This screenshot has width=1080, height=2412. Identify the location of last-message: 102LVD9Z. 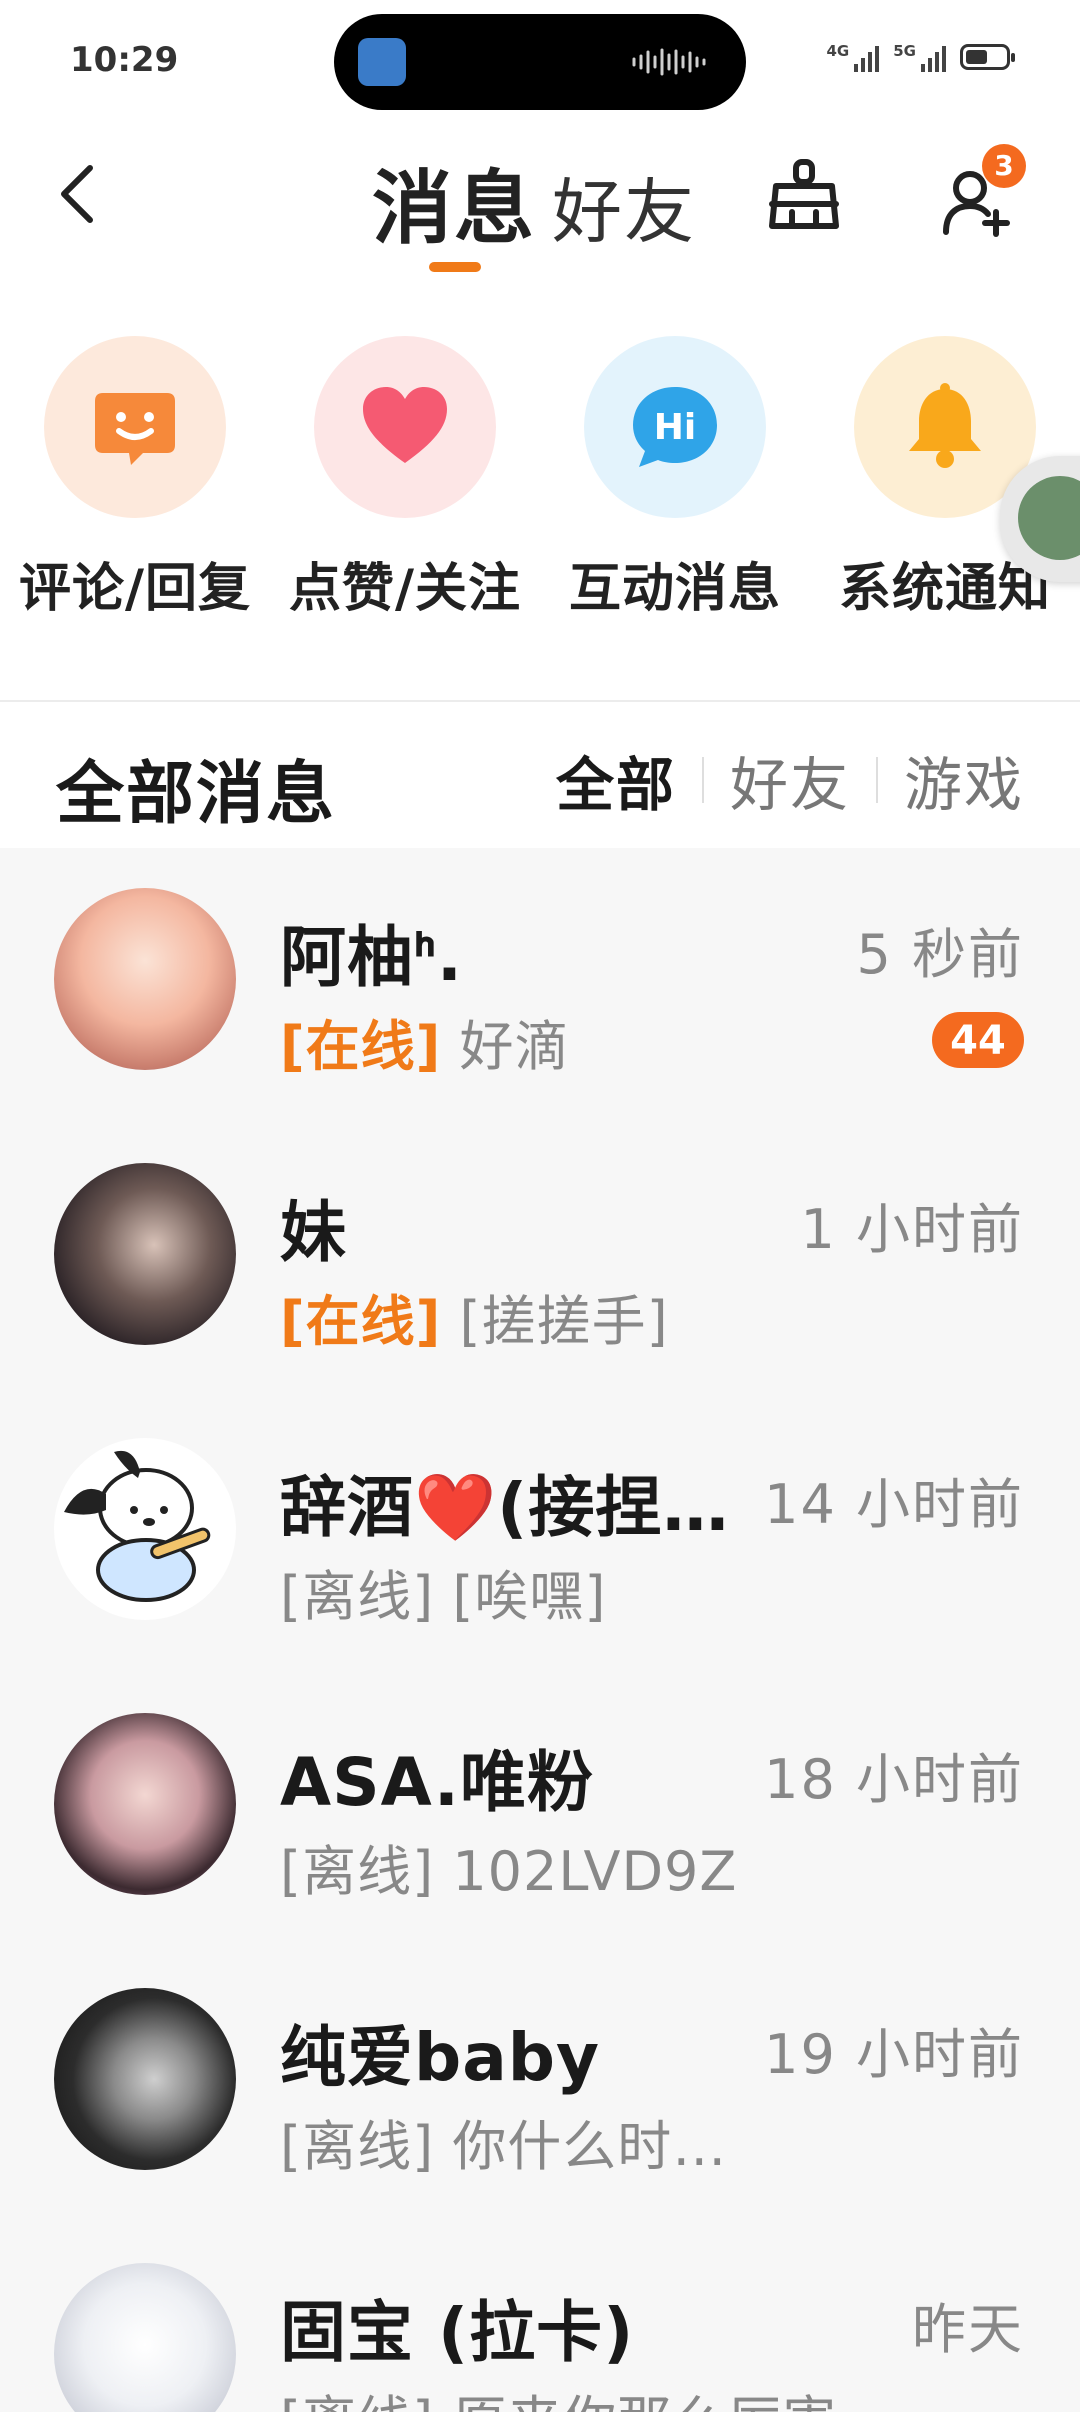
(595, 1871).